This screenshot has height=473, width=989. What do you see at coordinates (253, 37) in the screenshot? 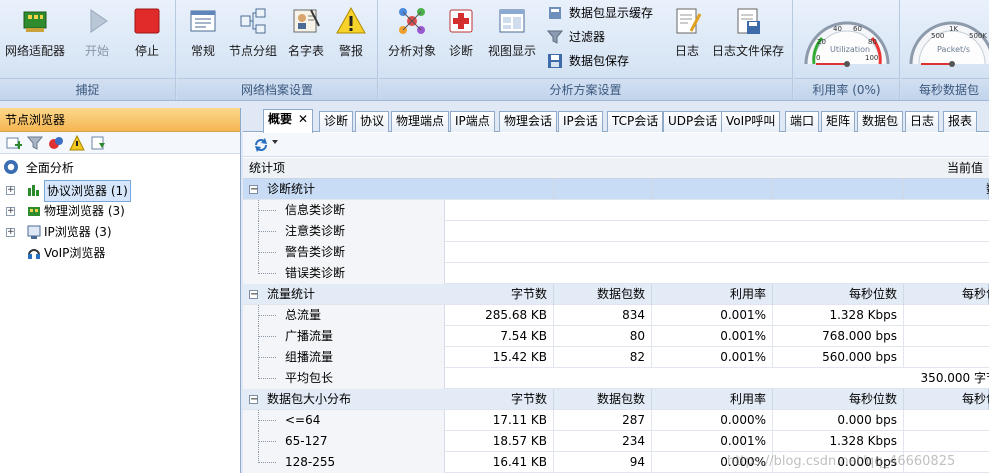
I see `node-group-button: 节点分组` at bounding box center [253, 37].